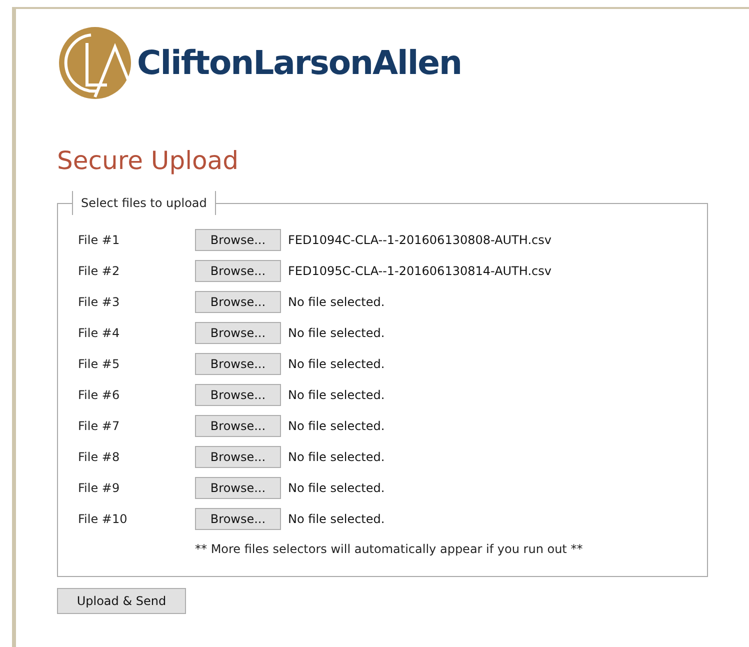  What do you see at coordinates (99, 271) in the screenshot?
I see `file-label: File #2` at bounding box center [99, 271].